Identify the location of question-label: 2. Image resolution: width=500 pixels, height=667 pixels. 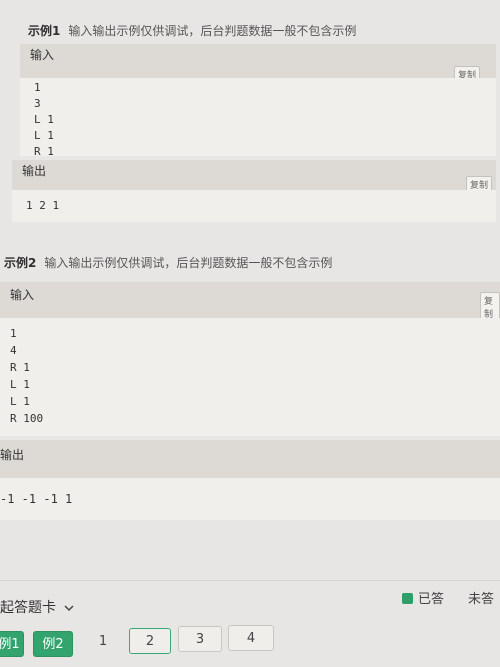
(150, 641).